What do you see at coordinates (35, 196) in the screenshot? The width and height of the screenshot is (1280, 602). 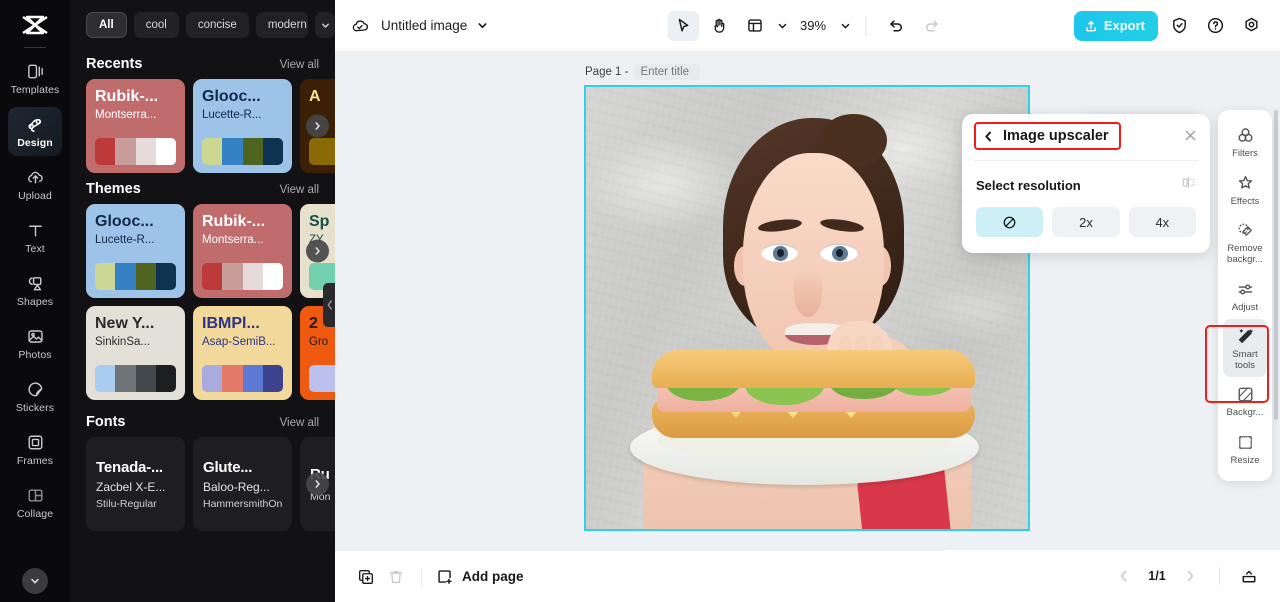 I see `sidebar-item-label: Upload` at bounding box center [35, 196].